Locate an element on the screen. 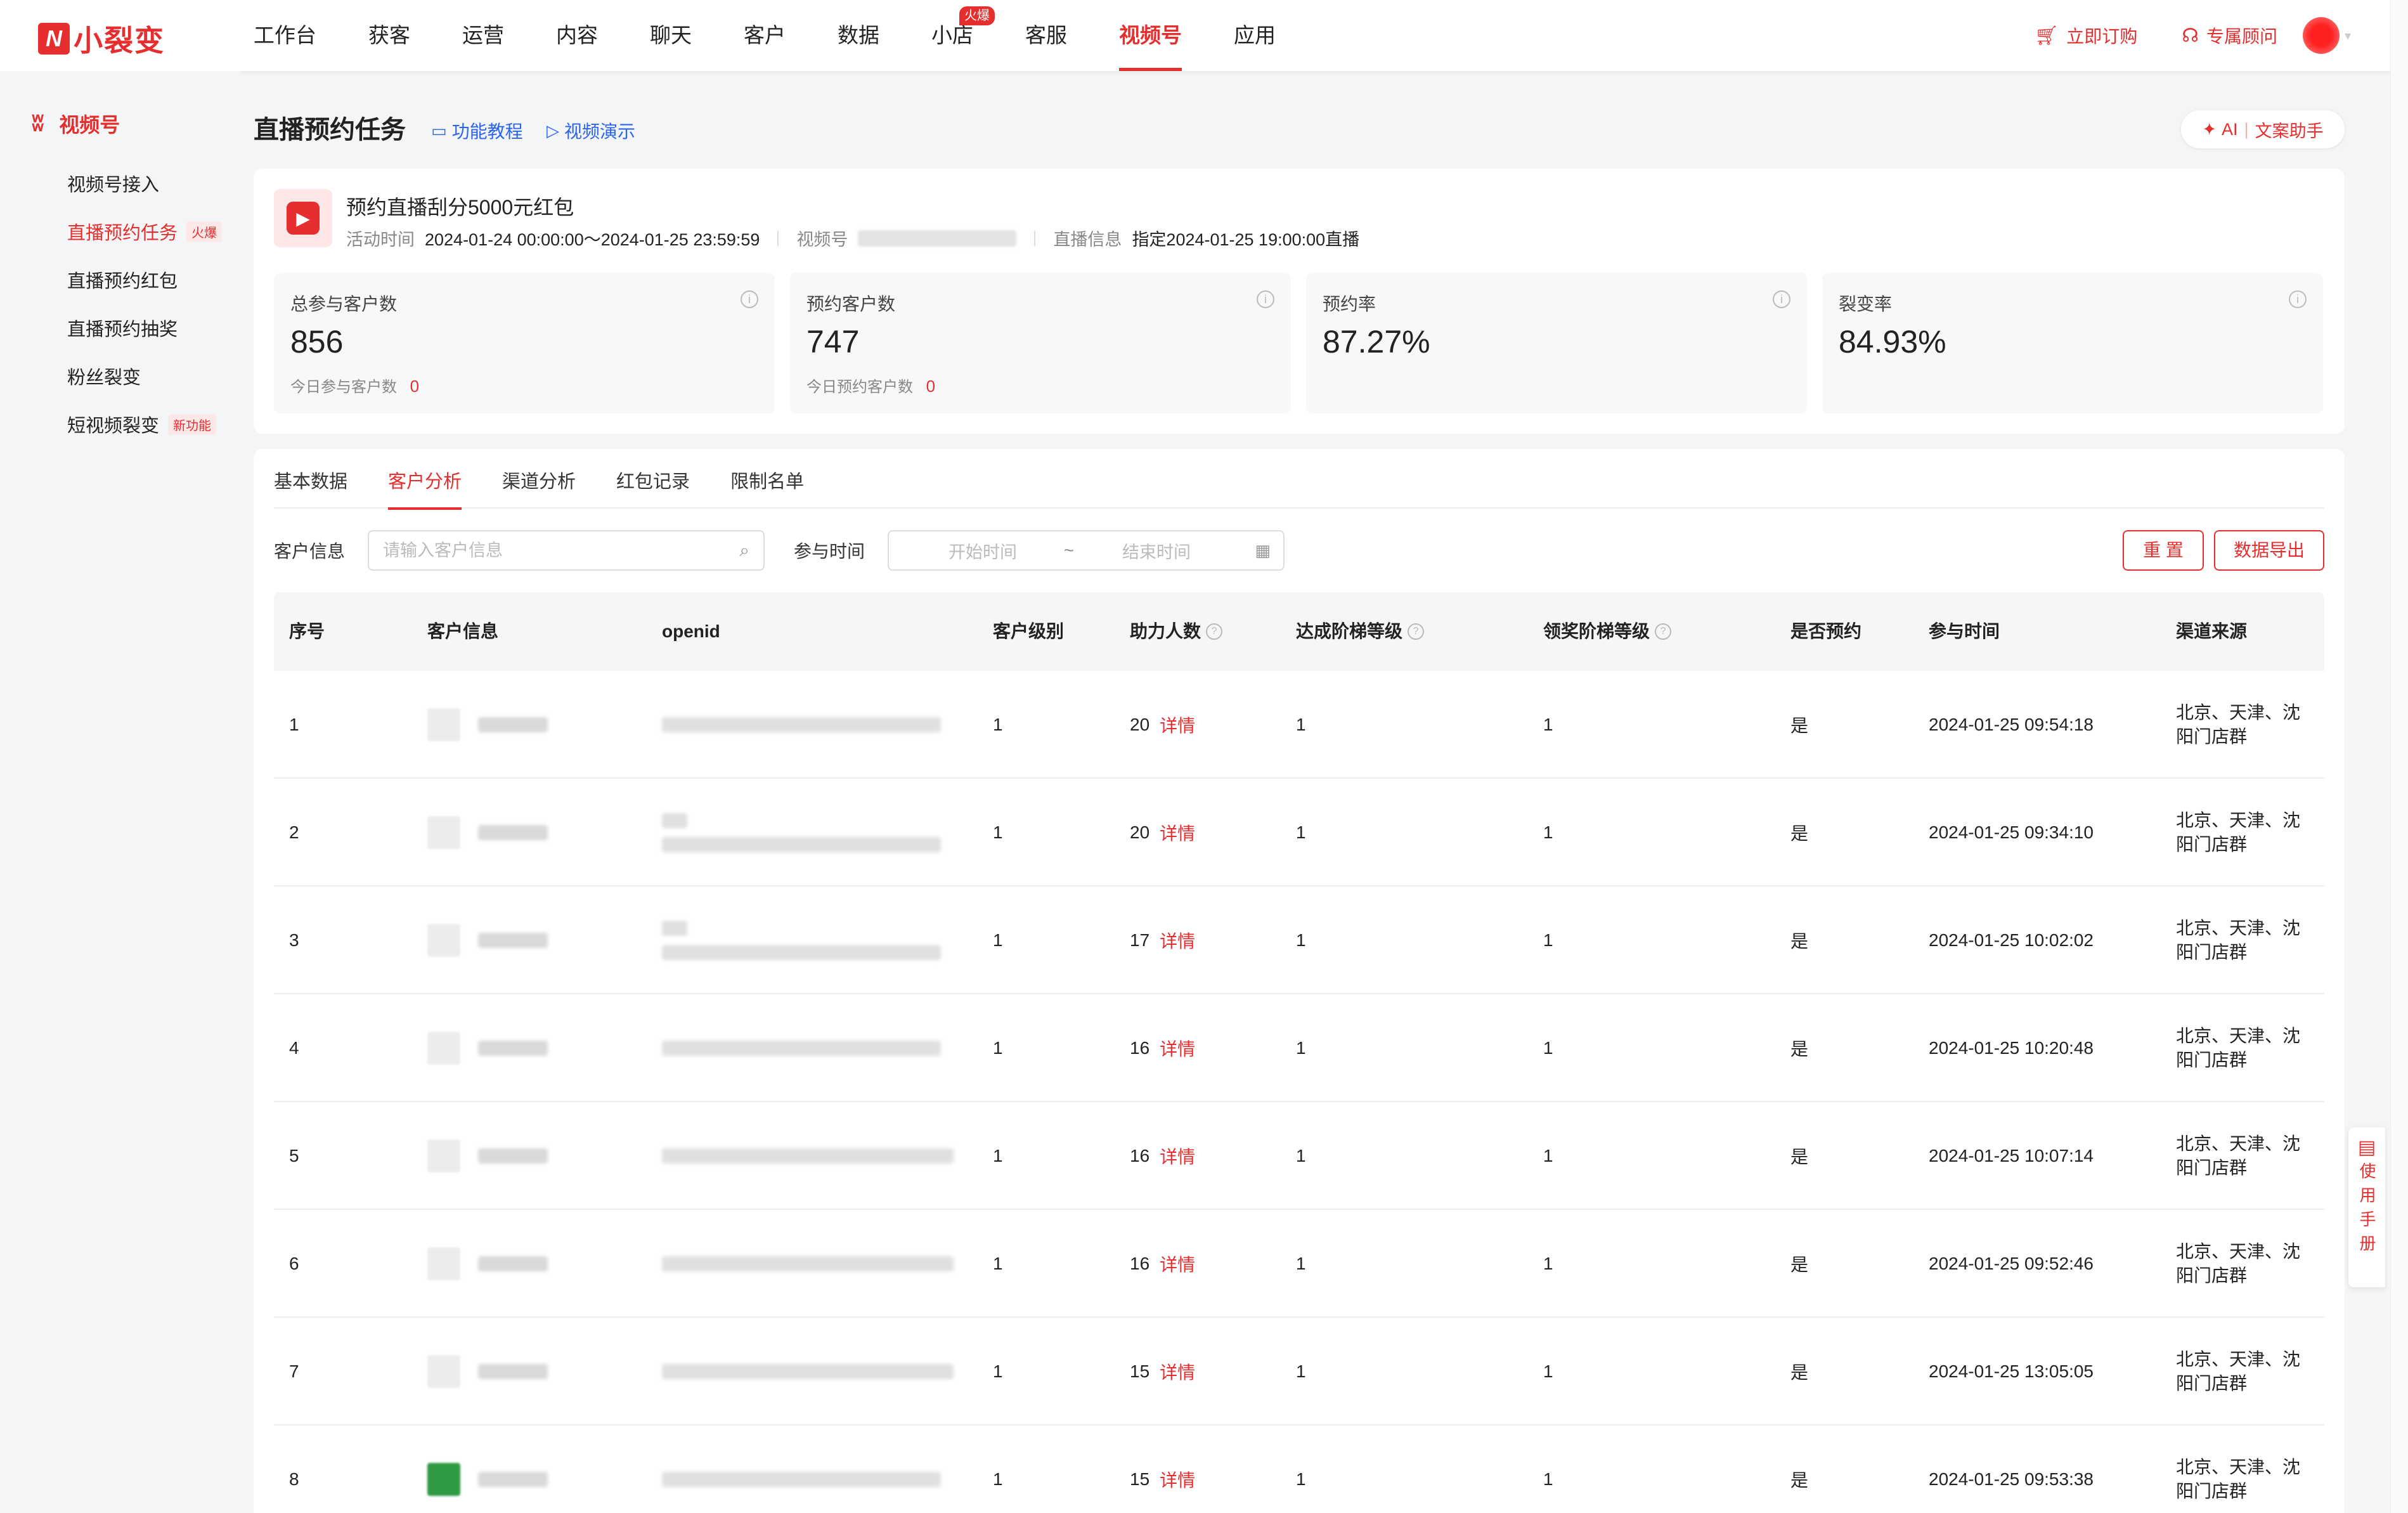  video-demo-label: 视频演示 is located at coordinates (600, 132).